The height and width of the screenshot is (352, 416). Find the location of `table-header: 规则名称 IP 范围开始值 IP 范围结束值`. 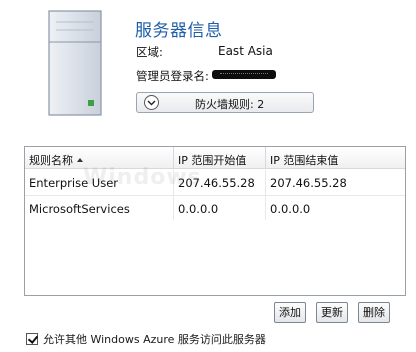

table-header: 规则名称 IP 范围开始值 IP 范围结束值 is located at coordinates (215, 158).